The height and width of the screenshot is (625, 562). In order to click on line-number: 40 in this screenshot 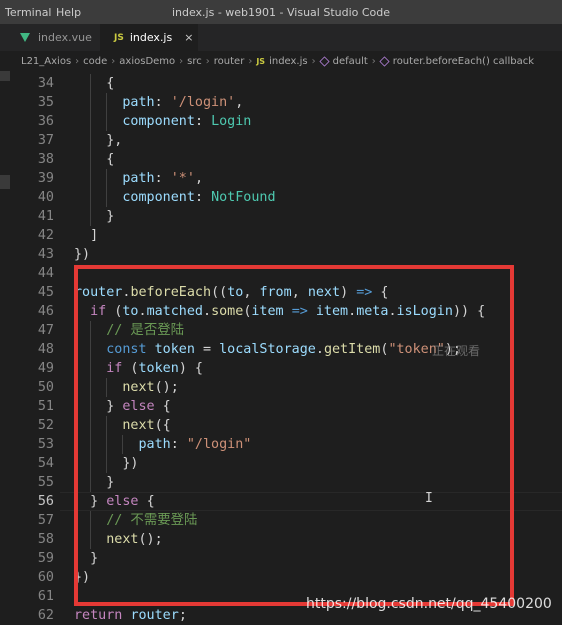, I will do `click(45, 197)`.